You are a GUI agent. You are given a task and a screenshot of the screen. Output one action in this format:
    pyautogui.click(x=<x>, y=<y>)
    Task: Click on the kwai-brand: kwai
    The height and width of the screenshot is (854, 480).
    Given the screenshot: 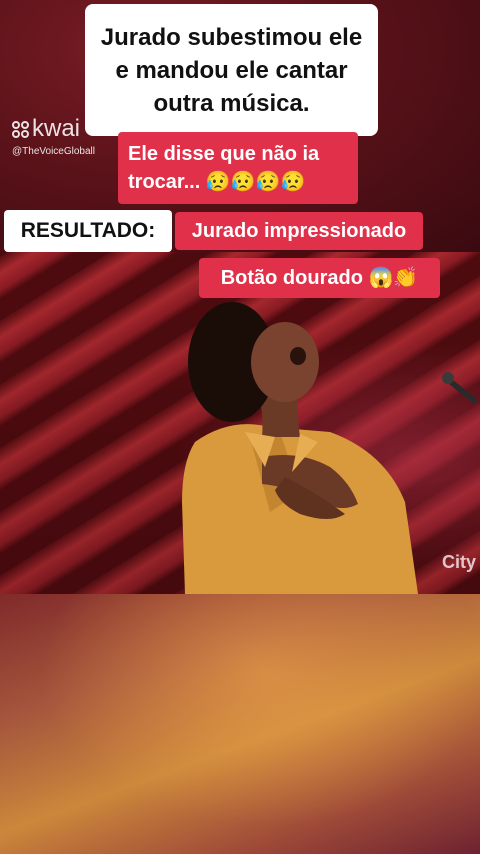 What is the action you would take?
    pyautogui.click(x=56, y=128)
    